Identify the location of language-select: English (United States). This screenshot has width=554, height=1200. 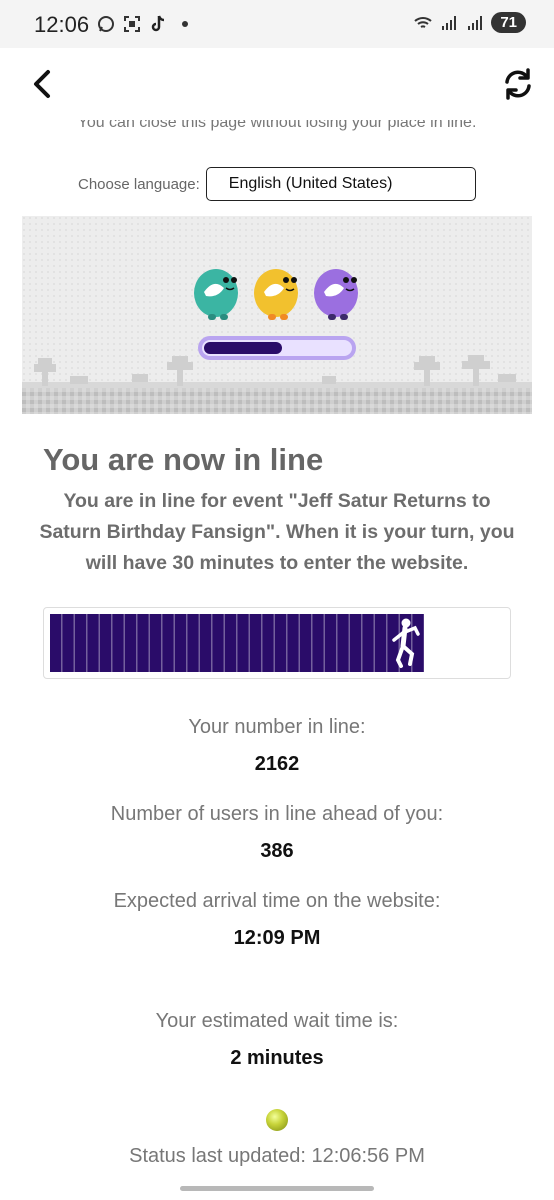
(340, 184).